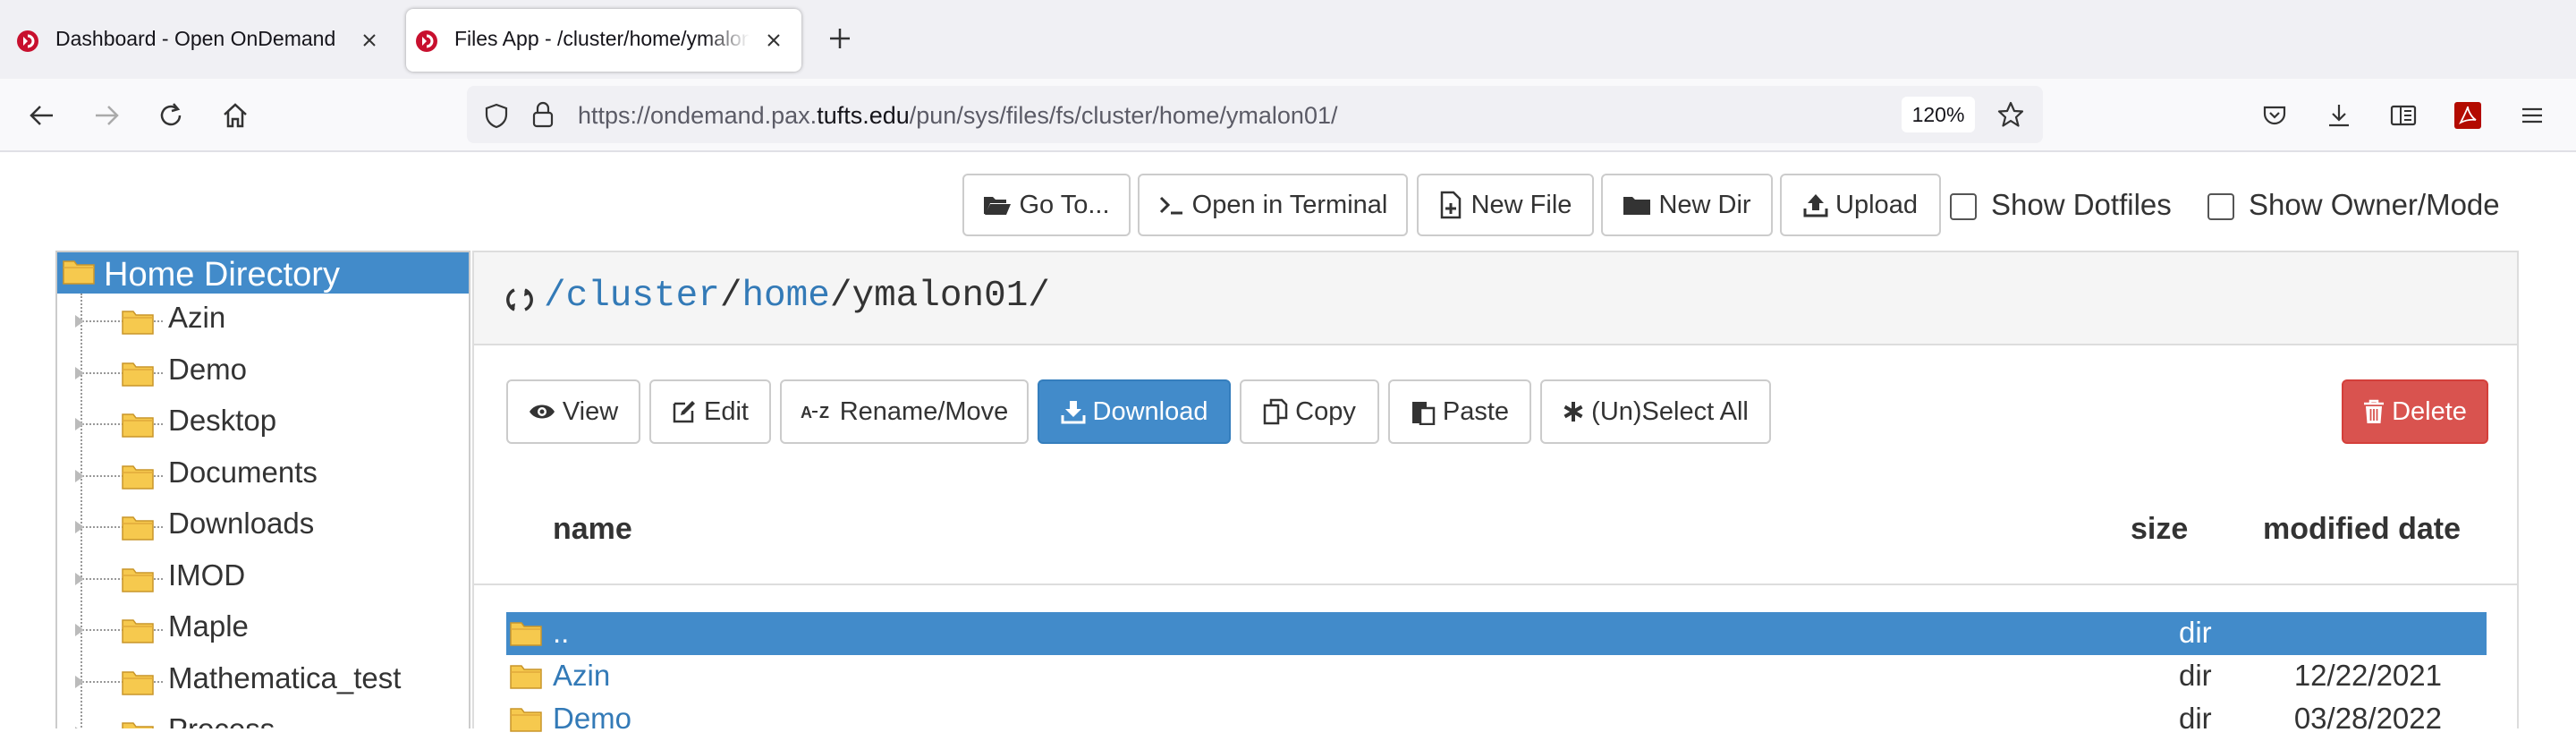 The width and height of the screenshot is (2576, 741). Describe the element at coordinates (496, 116) in the screenshot. I see `shield-icon` at that location.